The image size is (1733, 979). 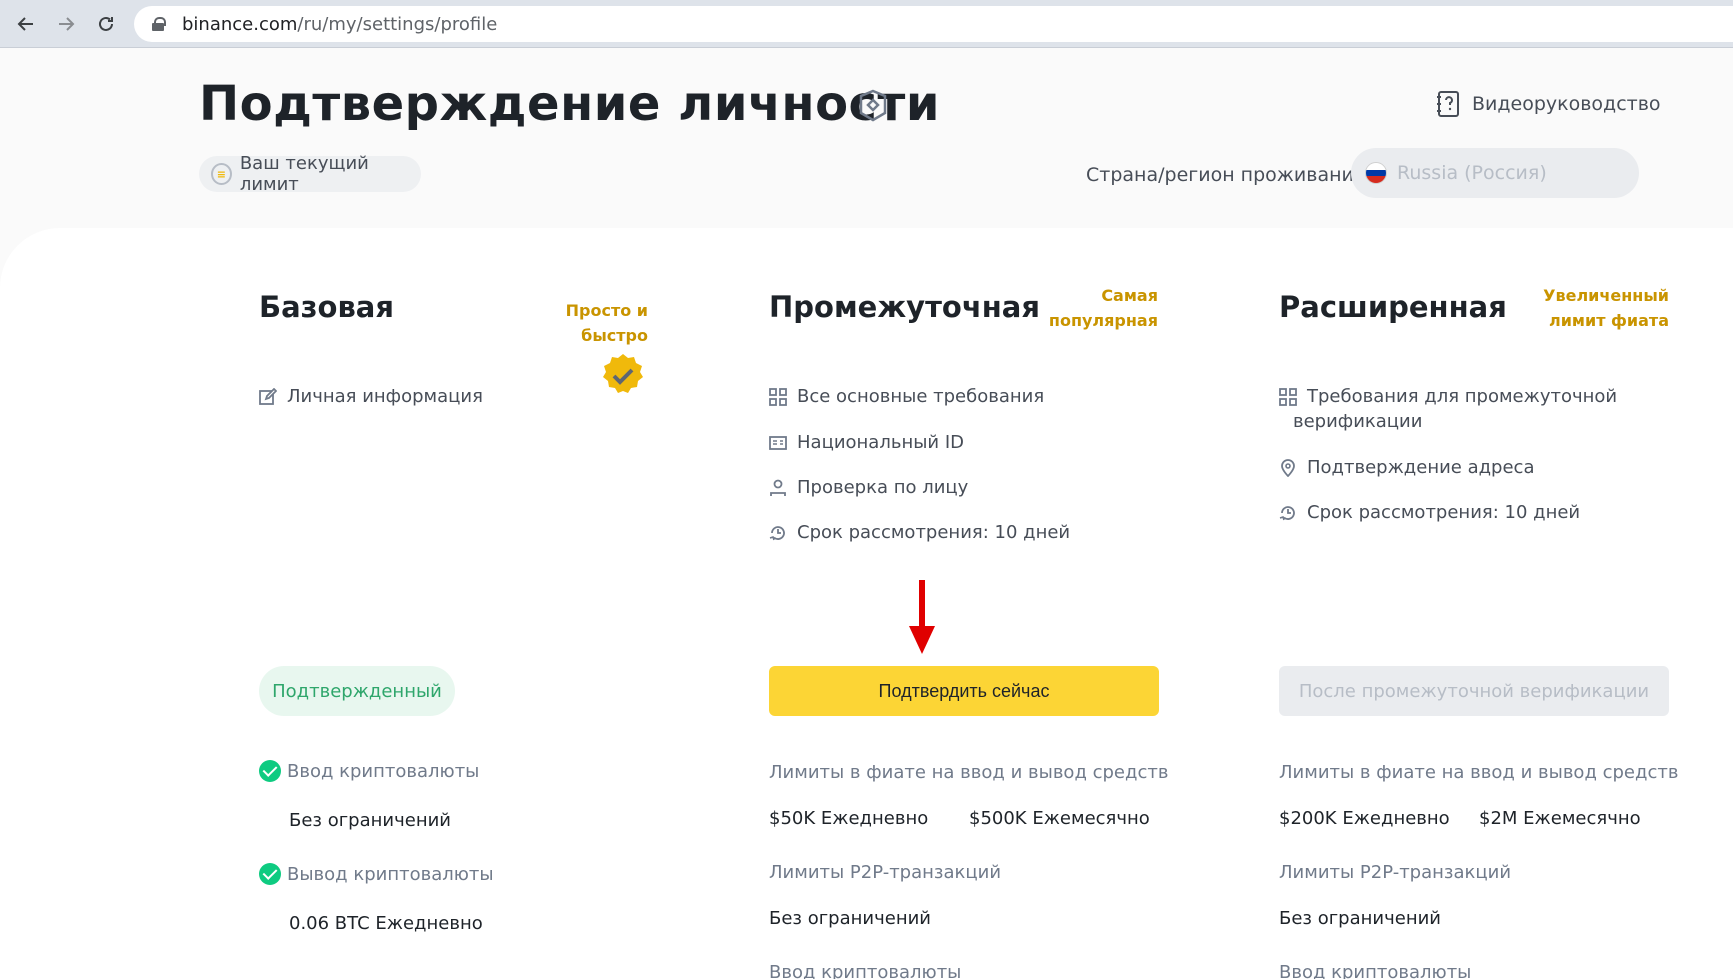 I want to click on video-guide-link: Видеоруководство, so click(x=1548, y=104).